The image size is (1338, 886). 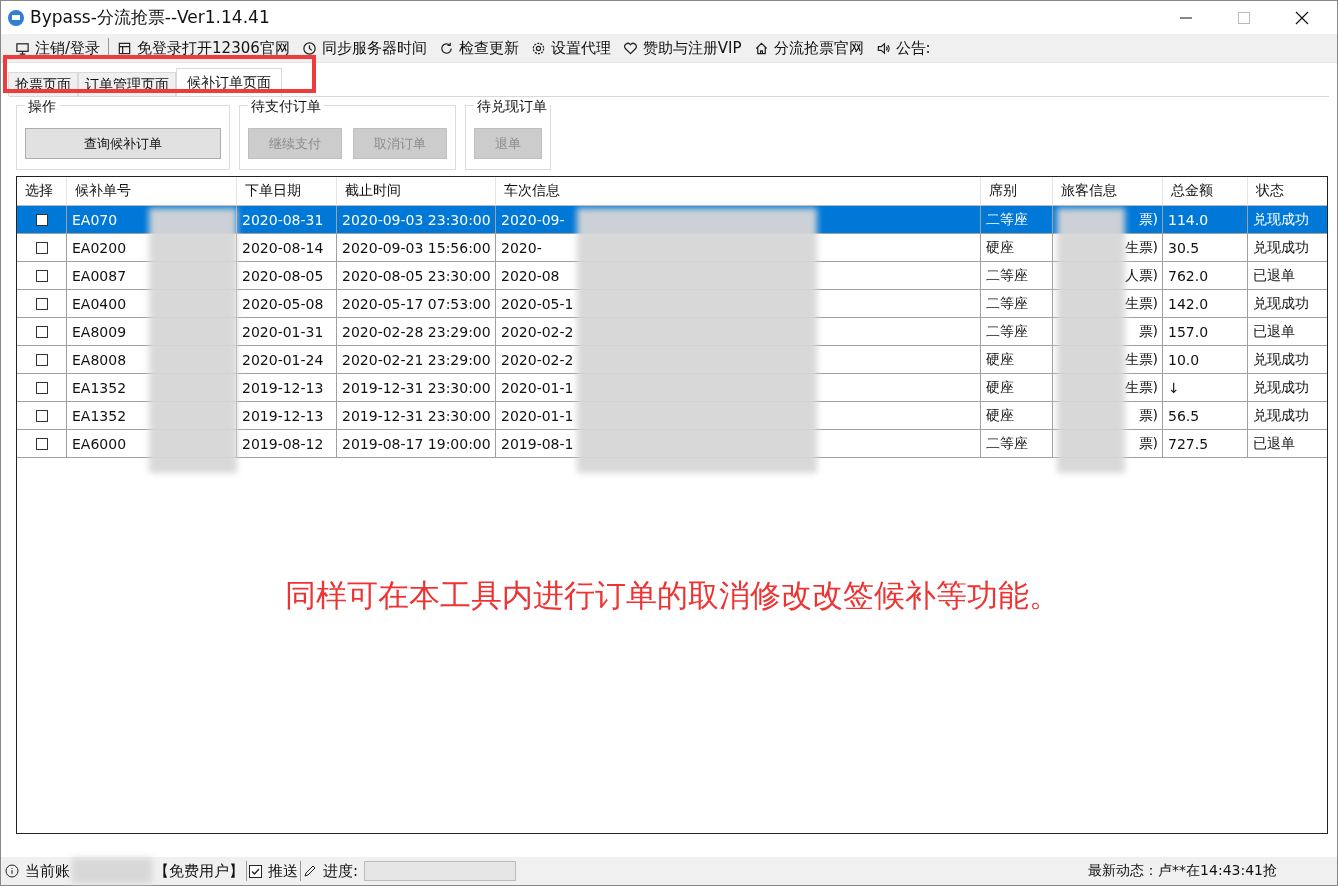 What do you see at coordinates (1205, 360) in the screenshot?
I see `table-cell: 10.0` at bounding box center [1205, 360].